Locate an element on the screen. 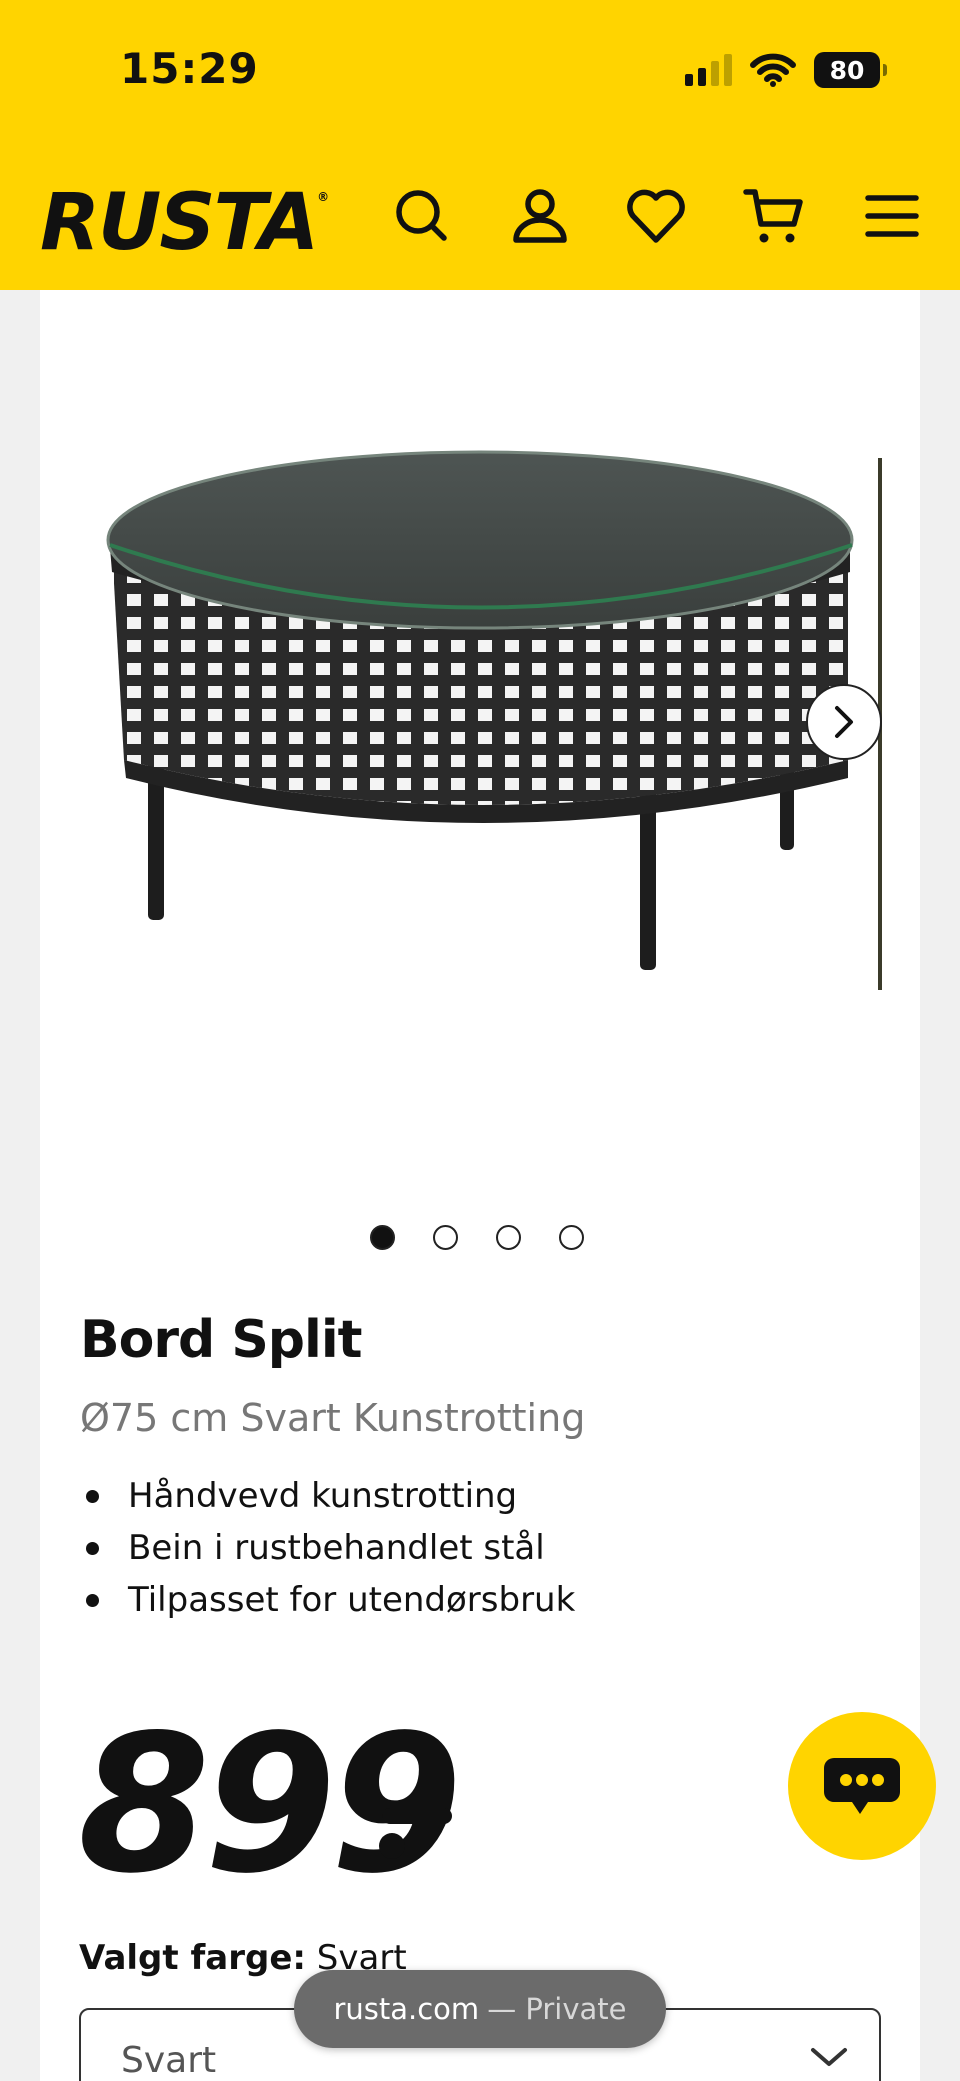  chat-icon is located at coordinates (862, 1786).